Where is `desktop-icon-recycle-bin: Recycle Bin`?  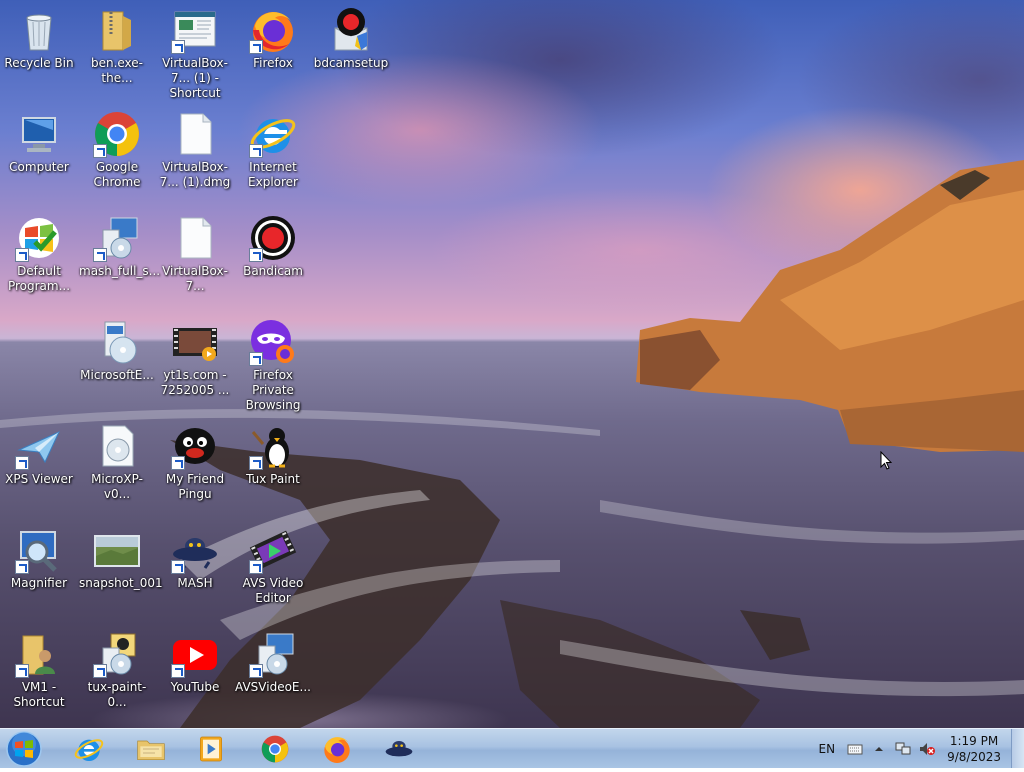 desktop-icon-recycle-bin: Recycle Bin is located at coordinates (39, 35).